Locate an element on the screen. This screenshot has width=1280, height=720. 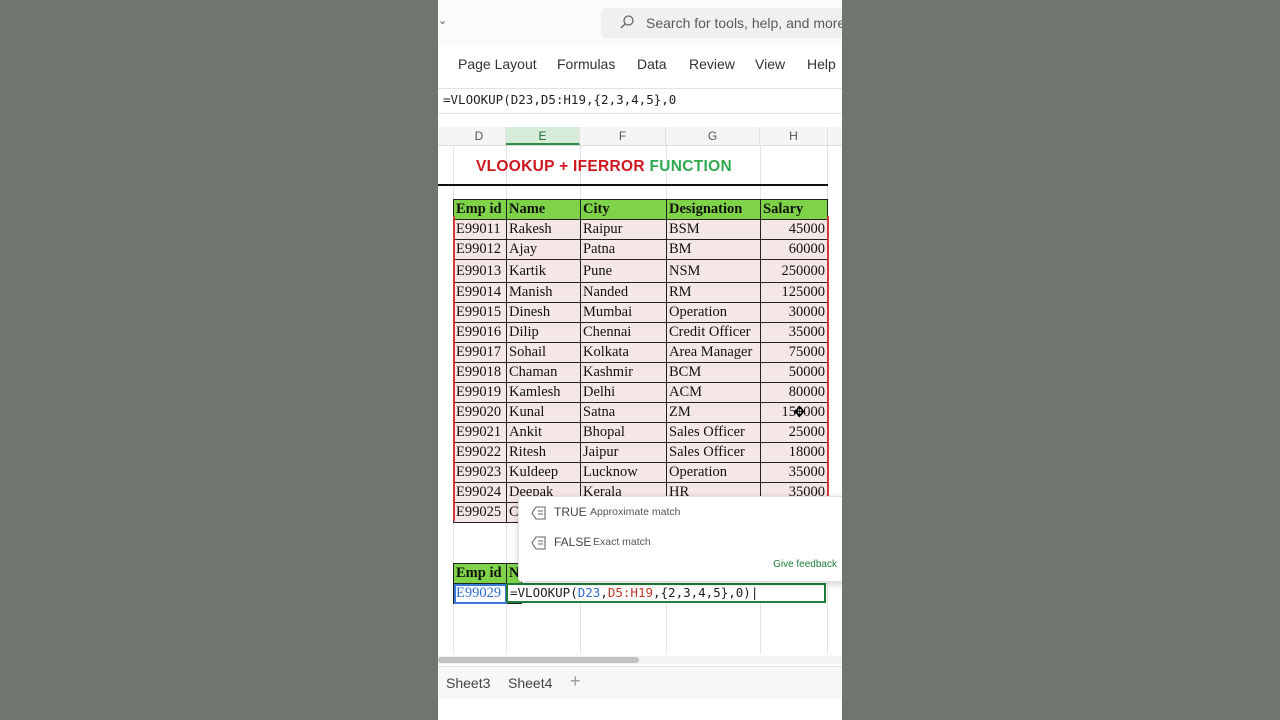
designation-cell: NSM is located at coordinates (713, 271).